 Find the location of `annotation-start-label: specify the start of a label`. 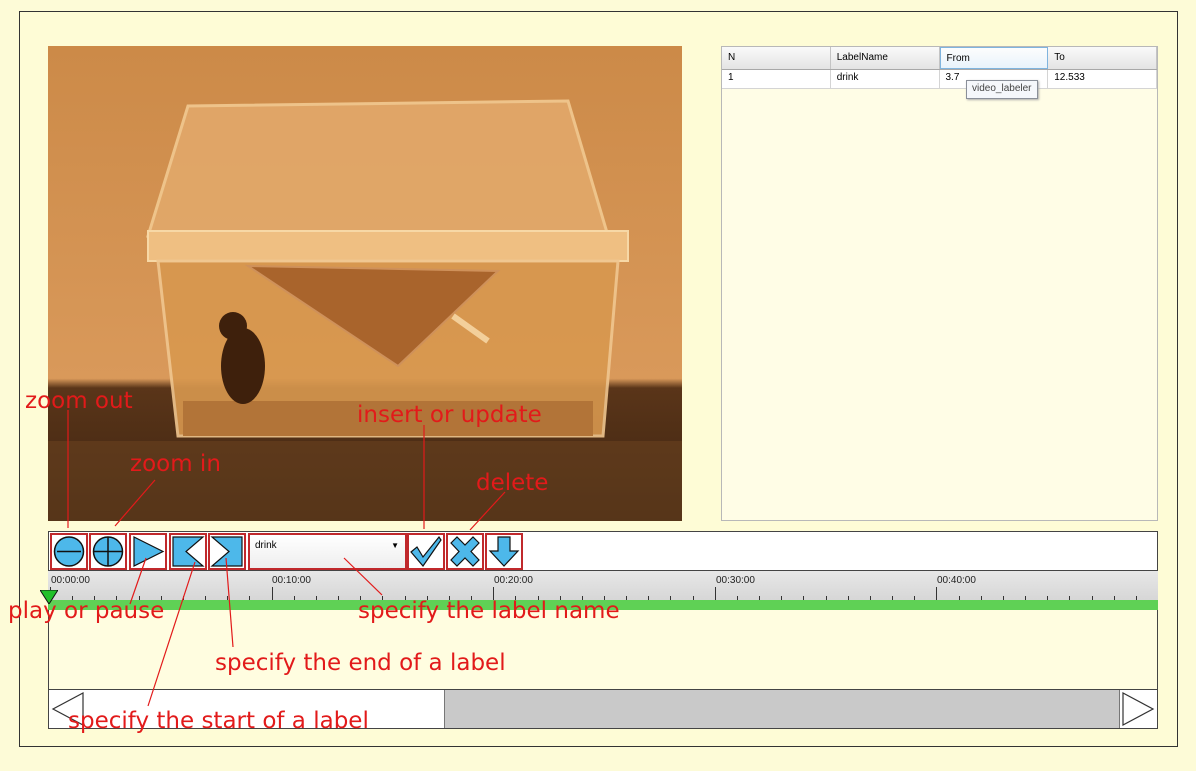

annotation-start-label: specify the start of a label is located at coordinates (218, 721).